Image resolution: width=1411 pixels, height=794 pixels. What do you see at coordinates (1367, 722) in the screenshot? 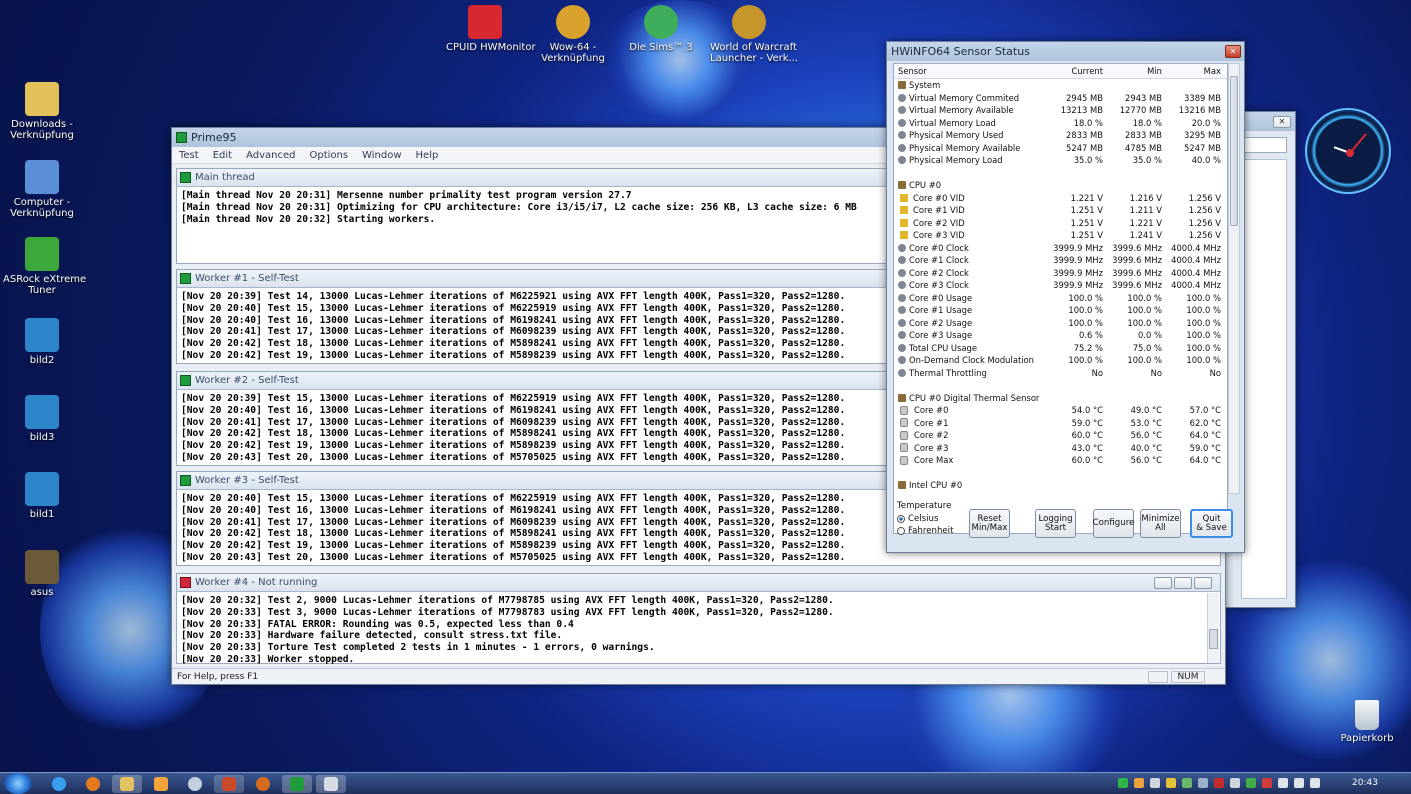
I see `recycle-bin-icon: Papierkorb` at bounding box center [1367, 722].